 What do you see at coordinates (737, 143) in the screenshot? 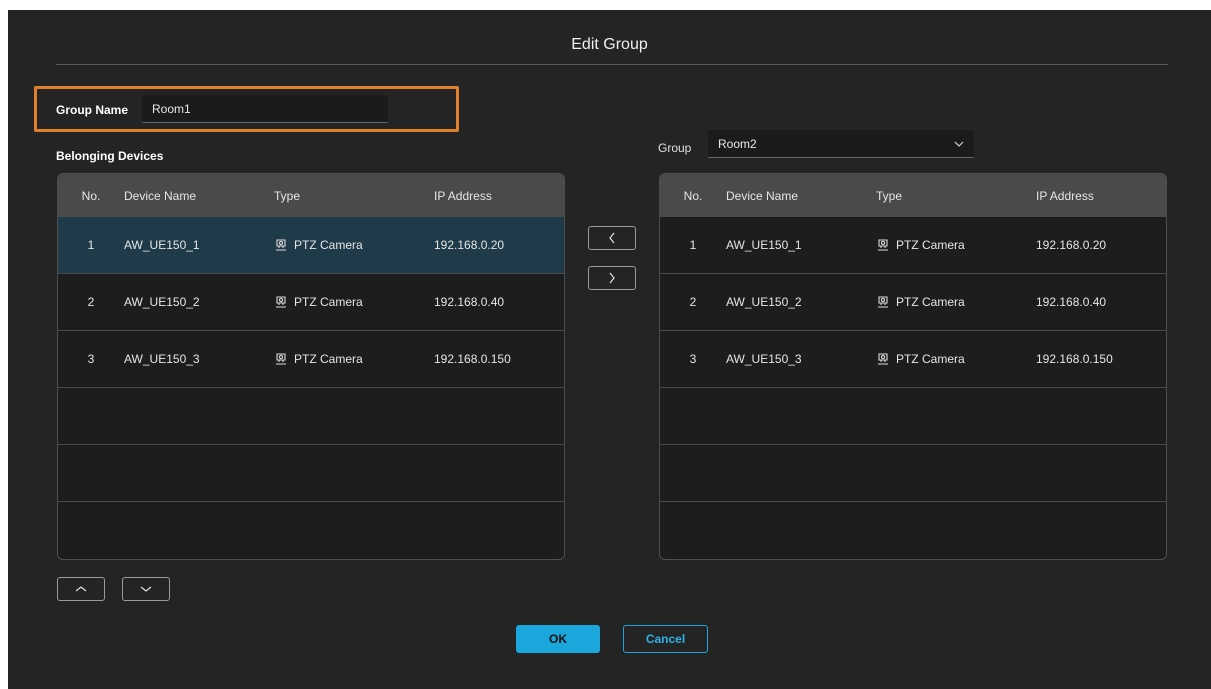
I see `group-select-value: Room2` at bounding box center [737, 143].